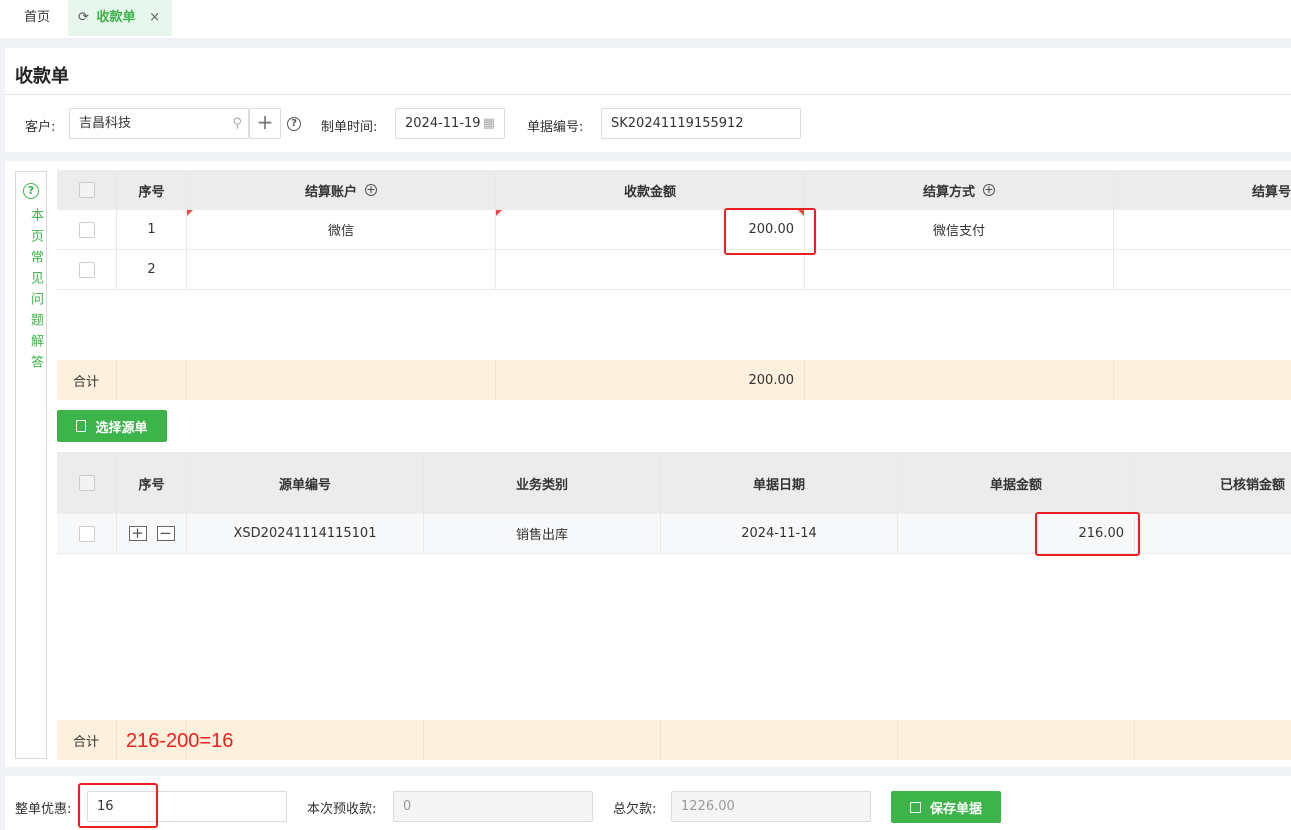  I want to click on table-row: 2, so click(674, 270).